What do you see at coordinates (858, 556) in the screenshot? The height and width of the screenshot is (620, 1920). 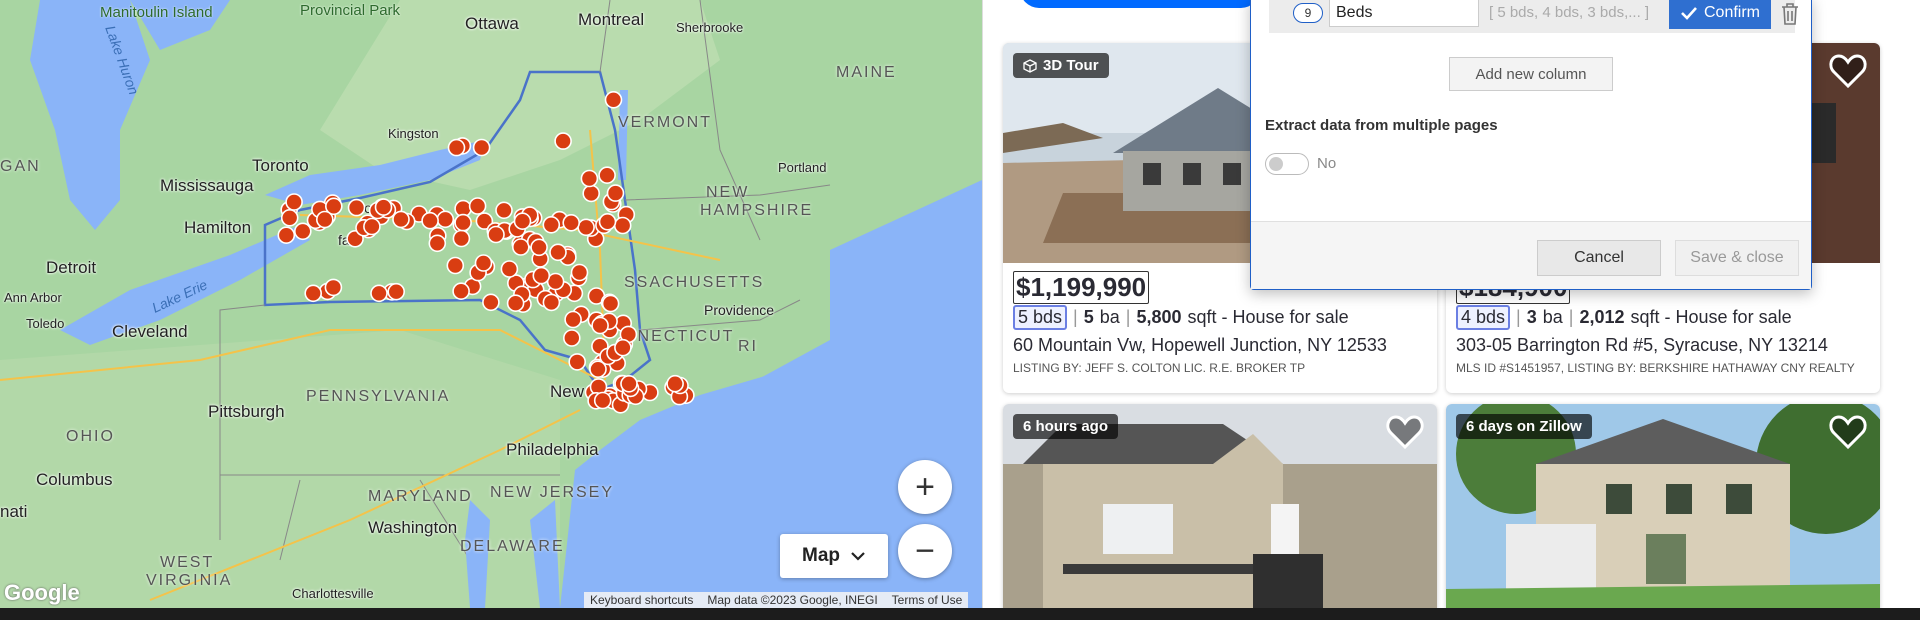 I see `chevron-down-icon` at bounding box center [858, 556].